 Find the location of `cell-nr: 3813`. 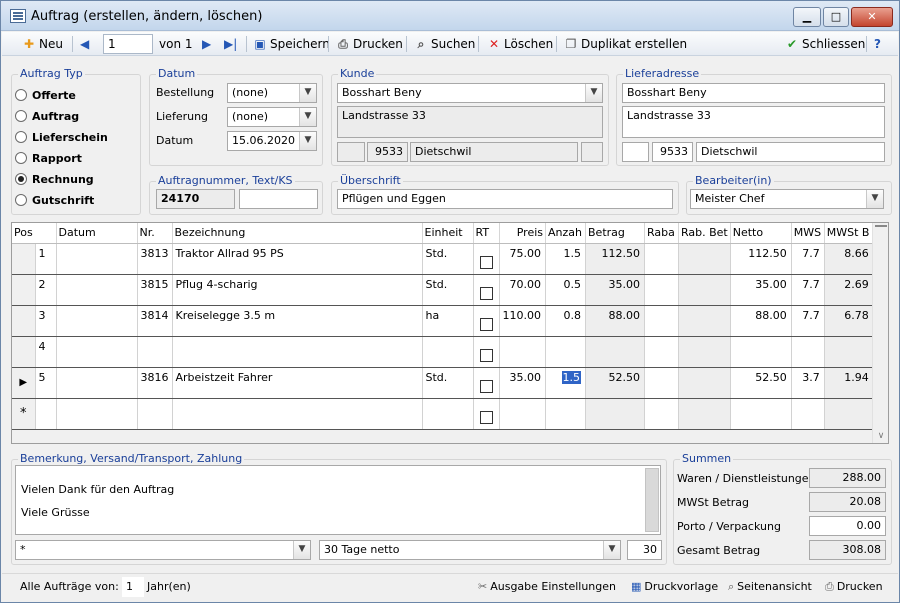

cell-nr: 3813 is located at coordinates (155, 259).